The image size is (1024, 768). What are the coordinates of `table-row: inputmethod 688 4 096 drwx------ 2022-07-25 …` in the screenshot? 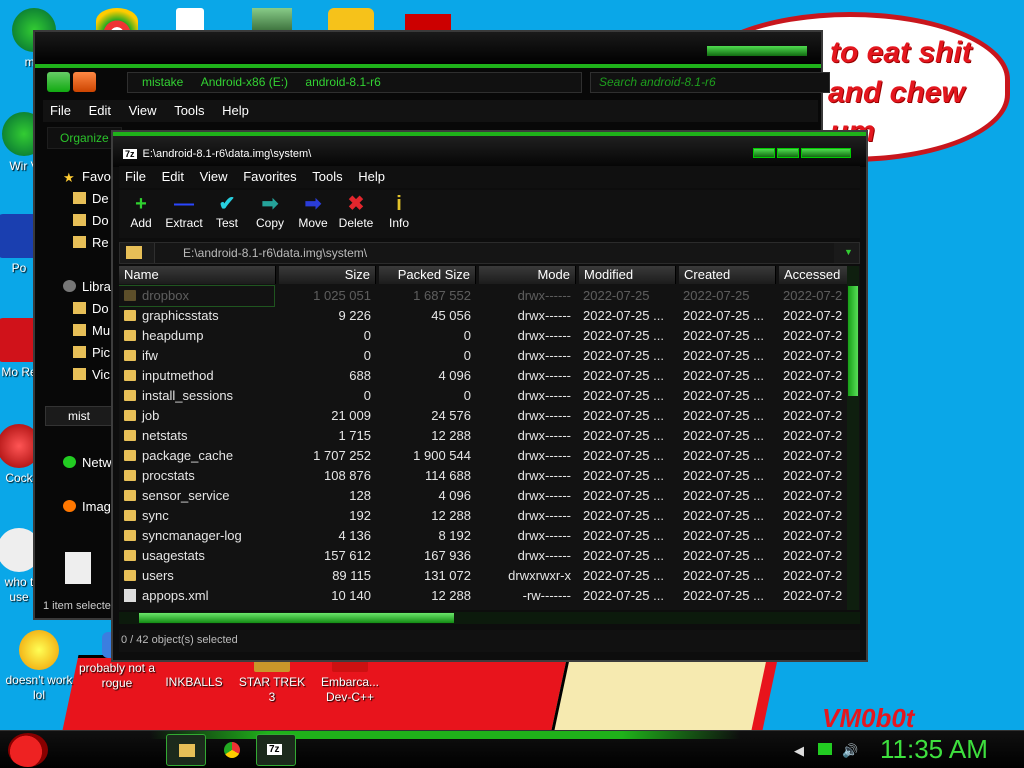 It's located at (481, 376).